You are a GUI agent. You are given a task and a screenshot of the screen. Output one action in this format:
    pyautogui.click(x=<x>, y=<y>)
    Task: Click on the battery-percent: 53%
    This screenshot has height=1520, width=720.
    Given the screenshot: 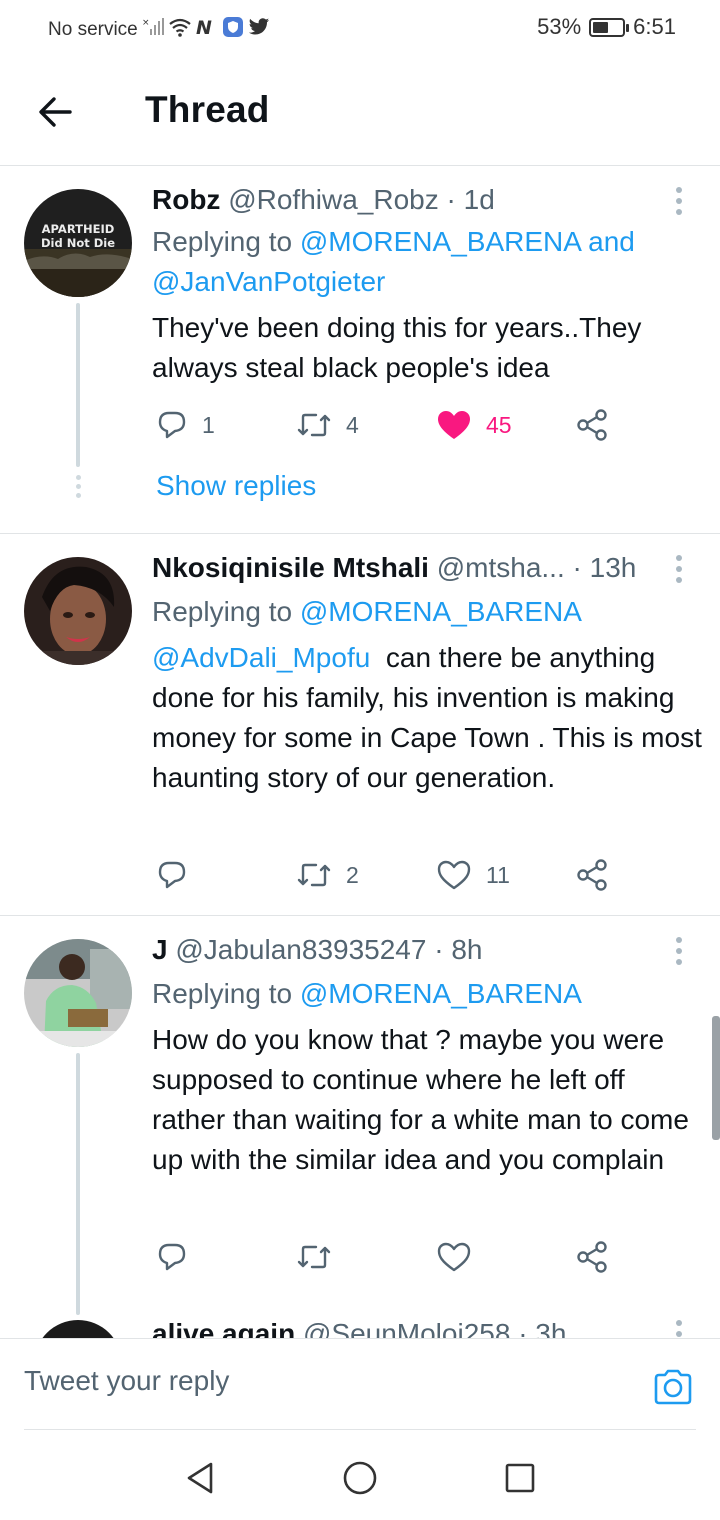 What is the action you would take?
    pyautogui.click(x=559, y=26)
    